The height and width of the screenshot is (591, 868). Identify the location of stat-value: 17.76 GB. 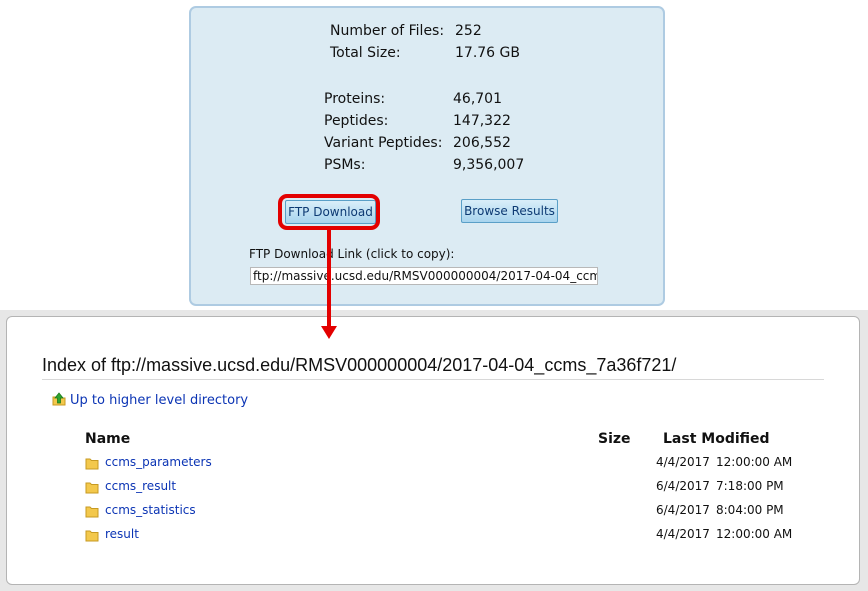
(487, 53).